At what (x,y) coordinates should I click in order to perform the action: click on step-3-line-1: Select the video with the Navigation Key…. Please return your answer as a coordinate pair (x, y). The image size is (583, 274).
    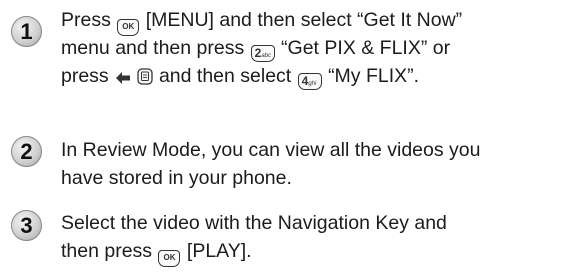
    Looking at the image, I should click on (254, 223).